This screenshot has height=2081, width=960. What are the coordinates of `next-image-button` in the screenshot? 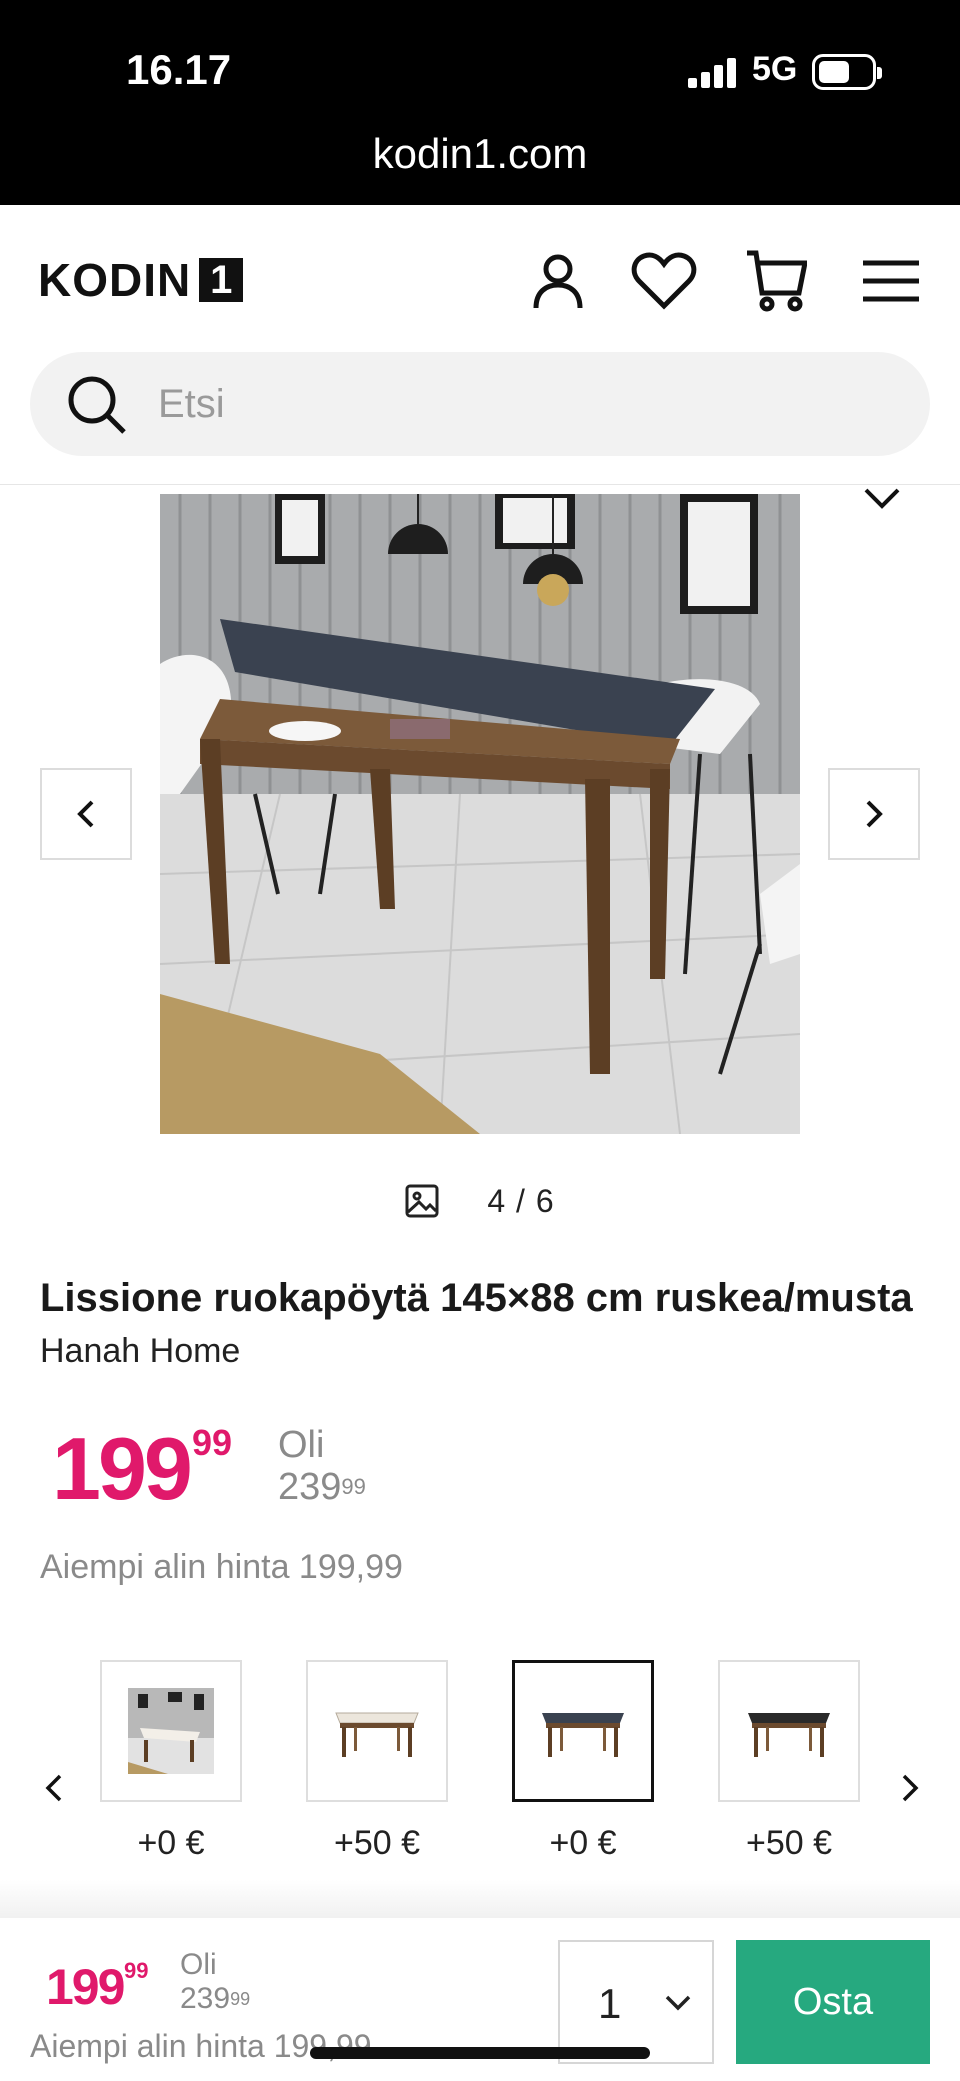 It's located at (874, 814).